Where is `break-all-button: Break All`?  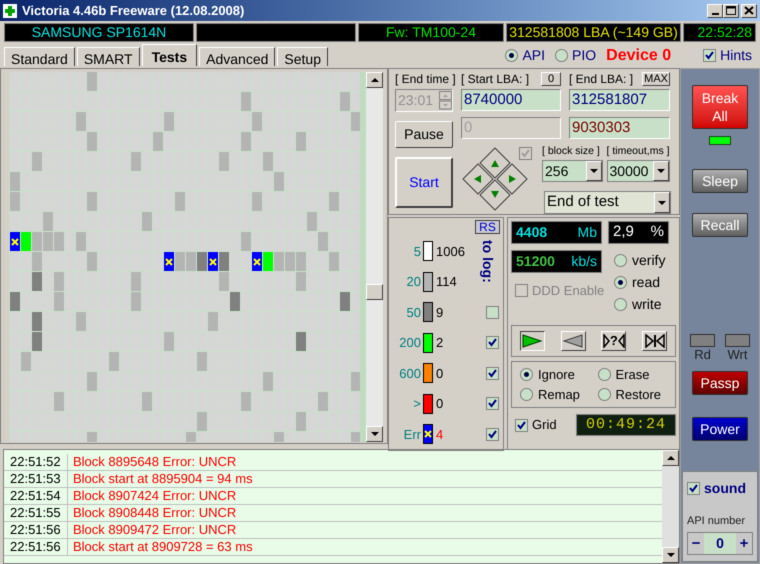 break-all-button: Break All is located at coordinates (720, 107).